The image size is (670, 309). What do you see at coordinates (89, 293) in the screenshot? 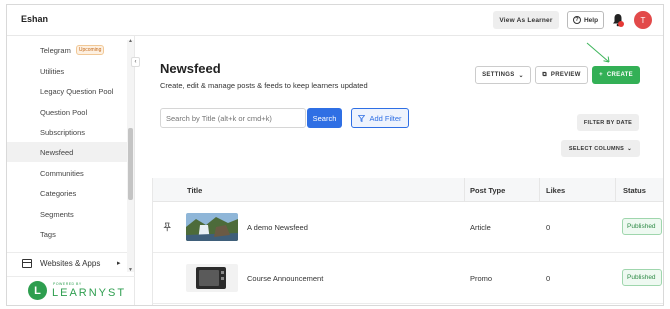
I see `learnyst-logo-text: LEARNYST` at bounding box center [89, 293].